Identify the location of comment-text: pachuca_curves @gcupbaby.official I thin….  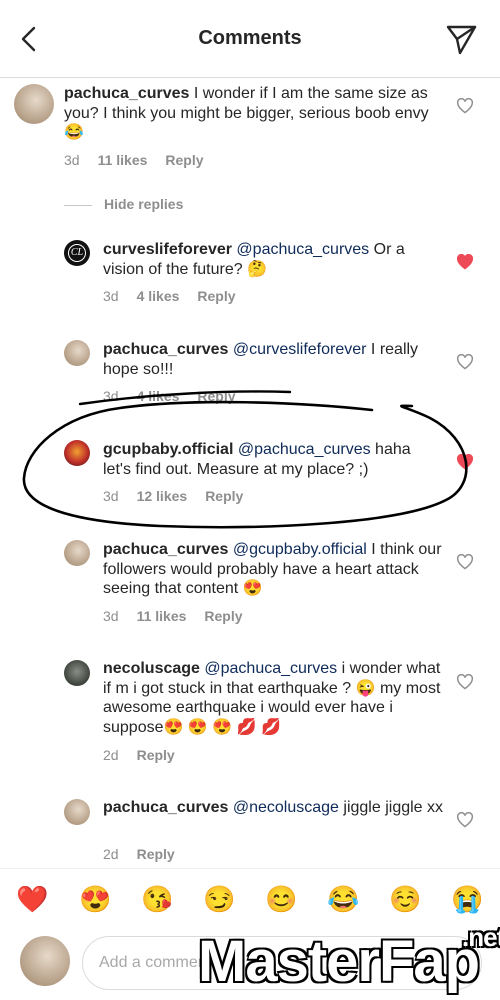
(273, 569).